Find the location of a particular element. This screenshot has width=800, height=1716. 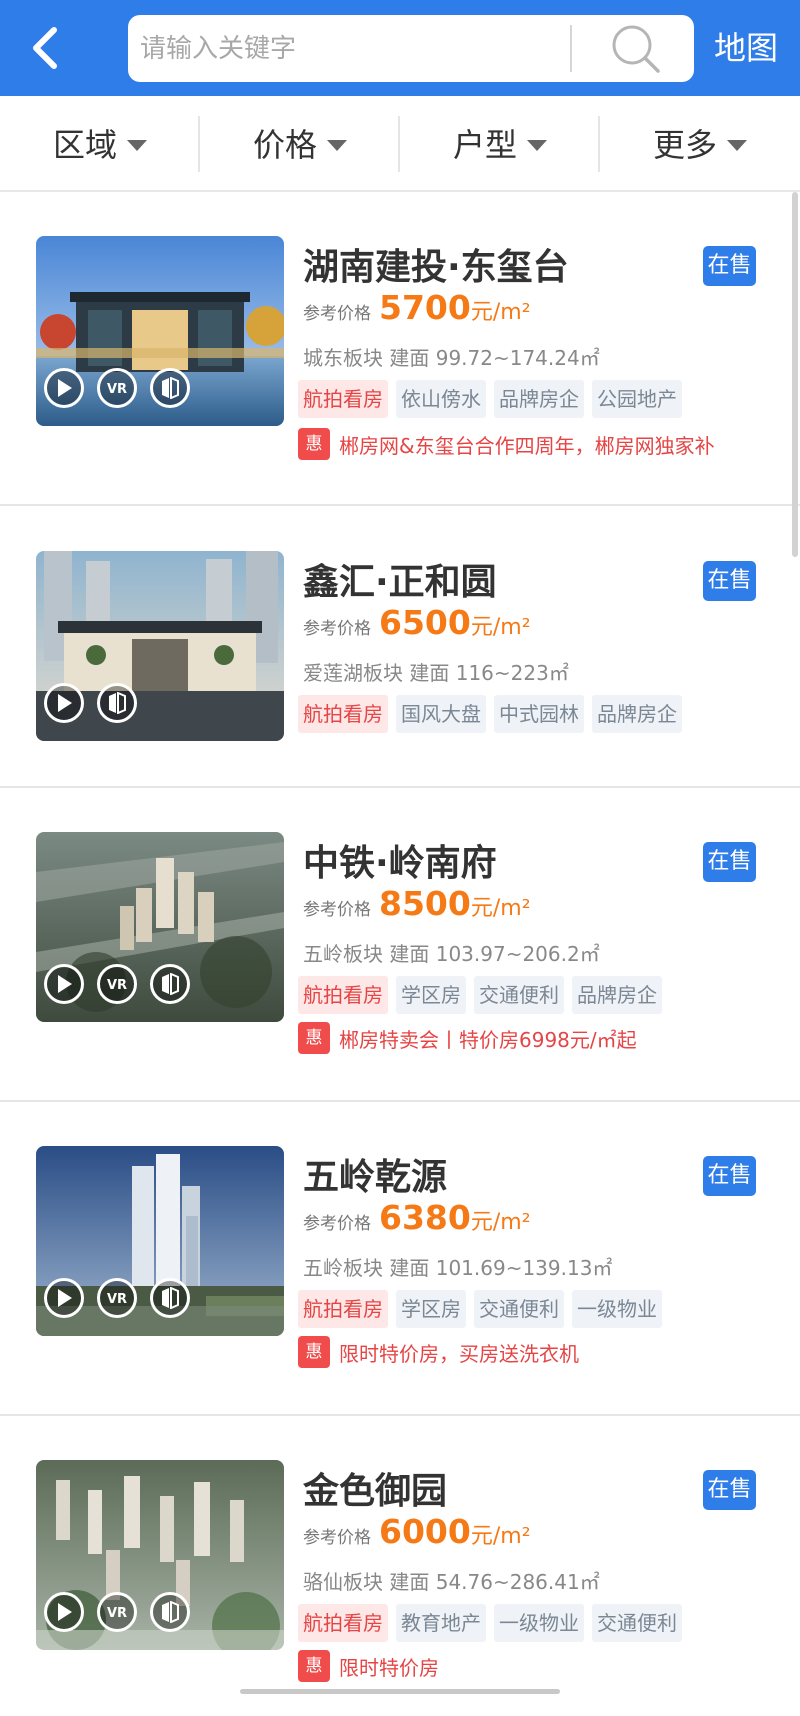

promo-row: 惠 限时特价房，买房送洗衣机 is located at coordinates (438, 1352).